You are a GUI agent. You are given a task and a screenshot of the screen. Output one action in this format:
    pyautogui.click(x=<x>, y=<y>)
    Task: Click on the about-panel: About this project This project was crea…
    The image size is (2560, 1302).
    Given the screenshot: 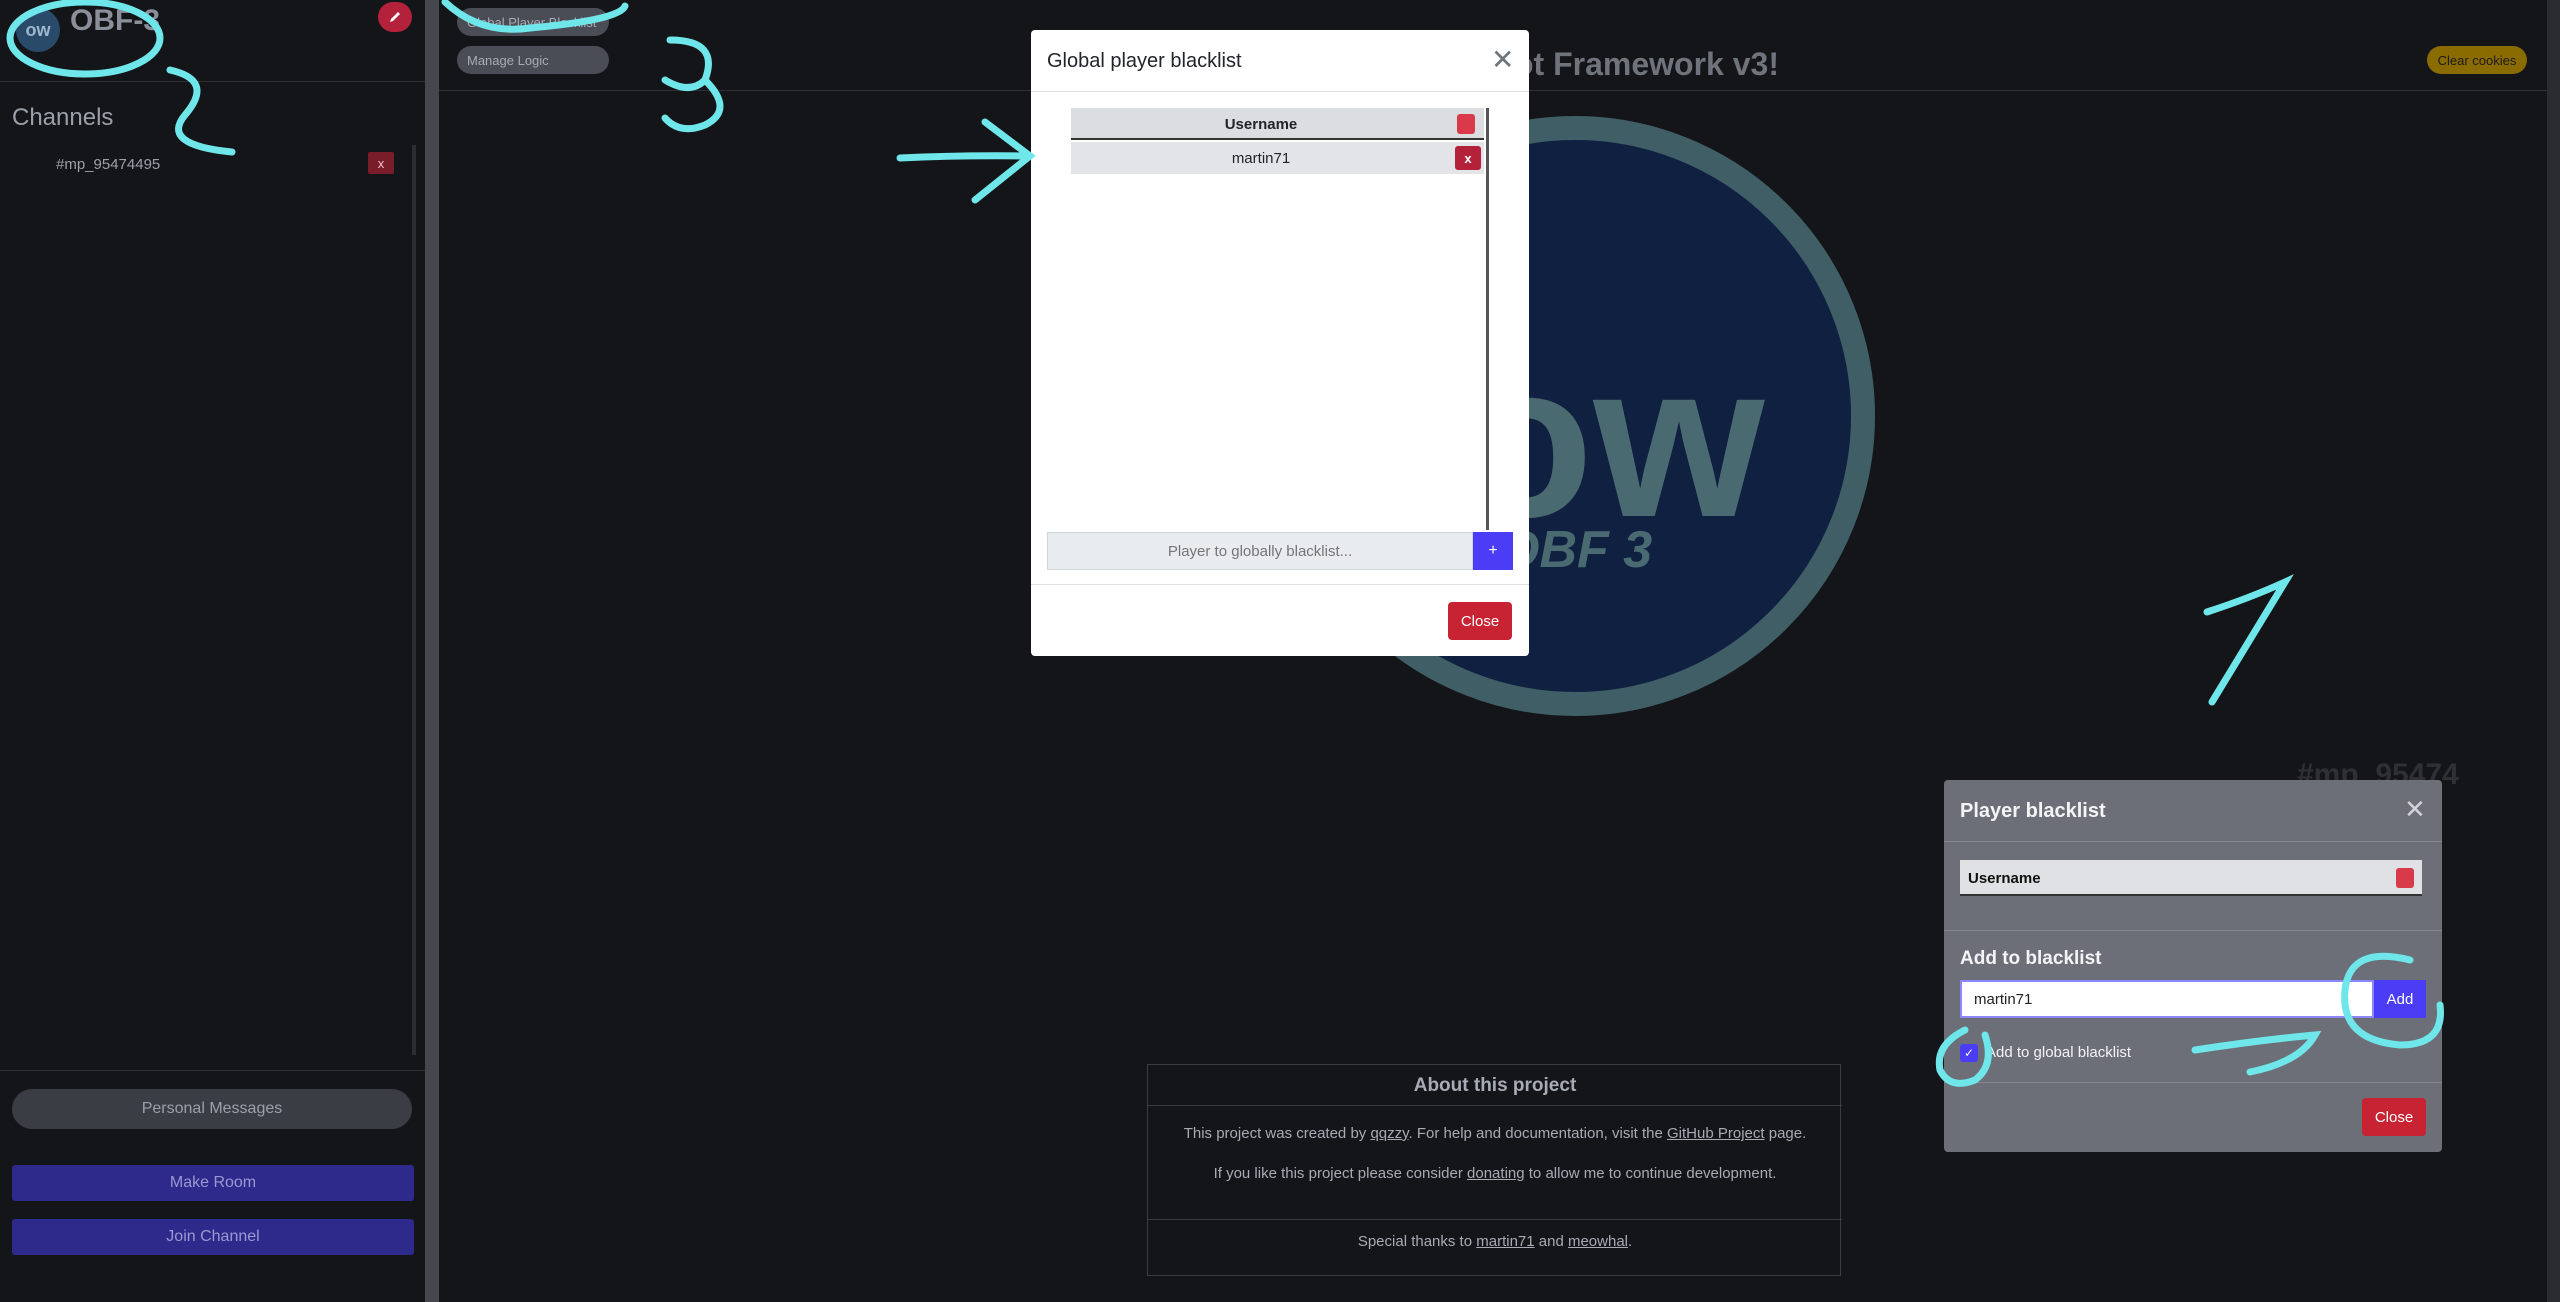 What is the action you would take?
    pyautogui.click(x=1494, y=1170)
    